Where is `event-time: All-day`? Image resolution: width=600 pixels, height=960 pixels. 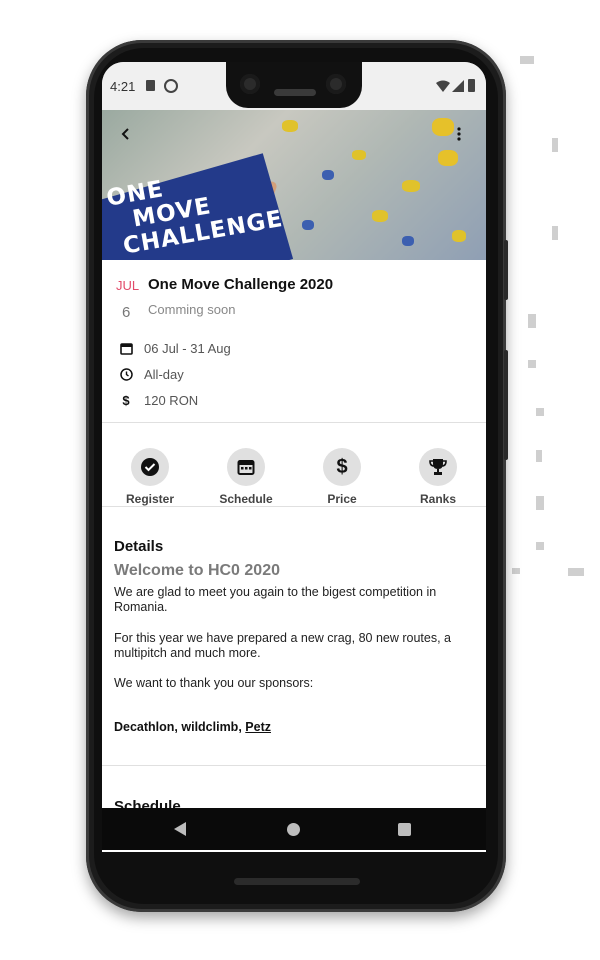 event-time: All-day is located at coordinates (164, 374).